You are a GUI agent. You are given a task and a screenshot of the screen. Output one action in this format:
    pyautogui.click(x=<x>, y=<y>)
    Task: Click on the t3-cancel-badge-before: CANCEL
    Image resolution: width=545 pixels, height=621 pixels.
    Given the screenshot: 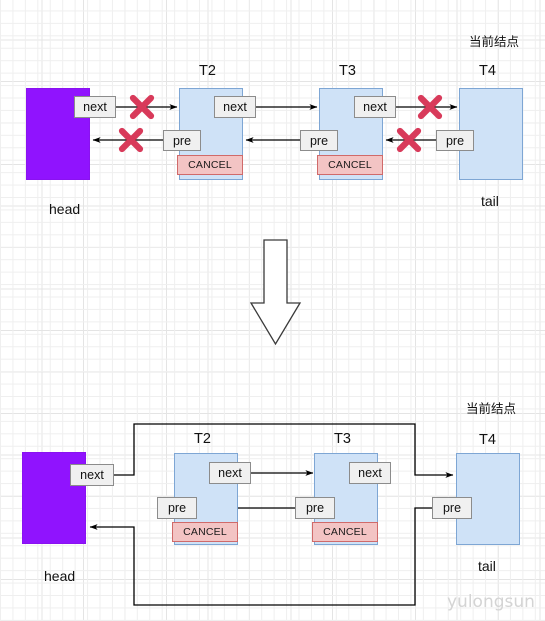 What is the action you would take?
    pyautogui.click(x=350, y=165)
    